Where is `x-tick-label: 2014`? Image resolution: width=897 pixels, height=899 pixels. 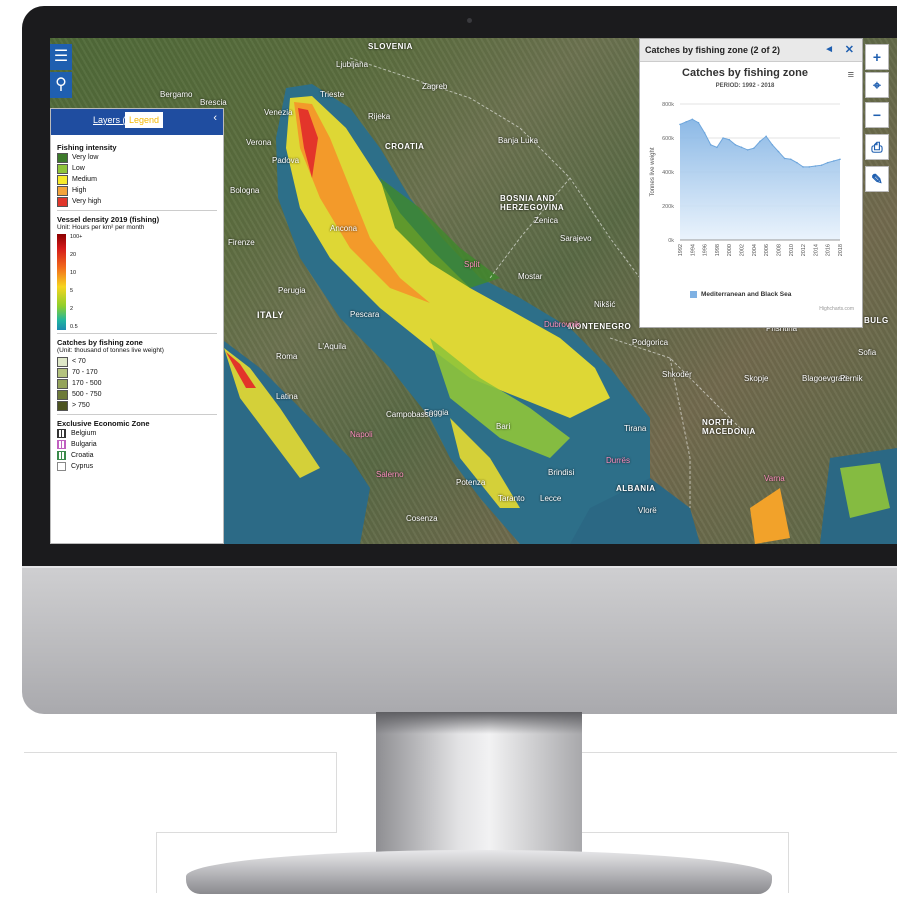
x-tick-label: 2014 is located at coordinates (816, 250).